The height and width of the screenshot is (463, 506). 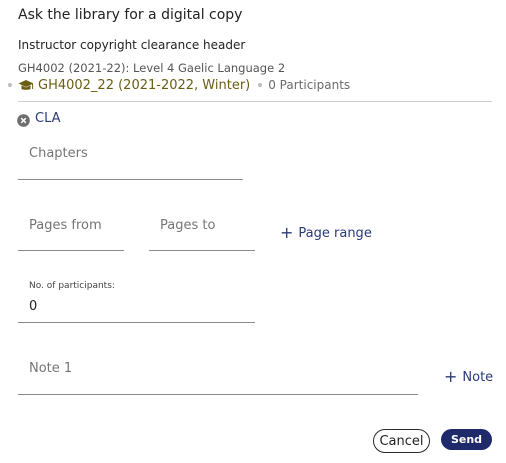 I want to click on graduation-cap-icon, so click(x=26, y=85).